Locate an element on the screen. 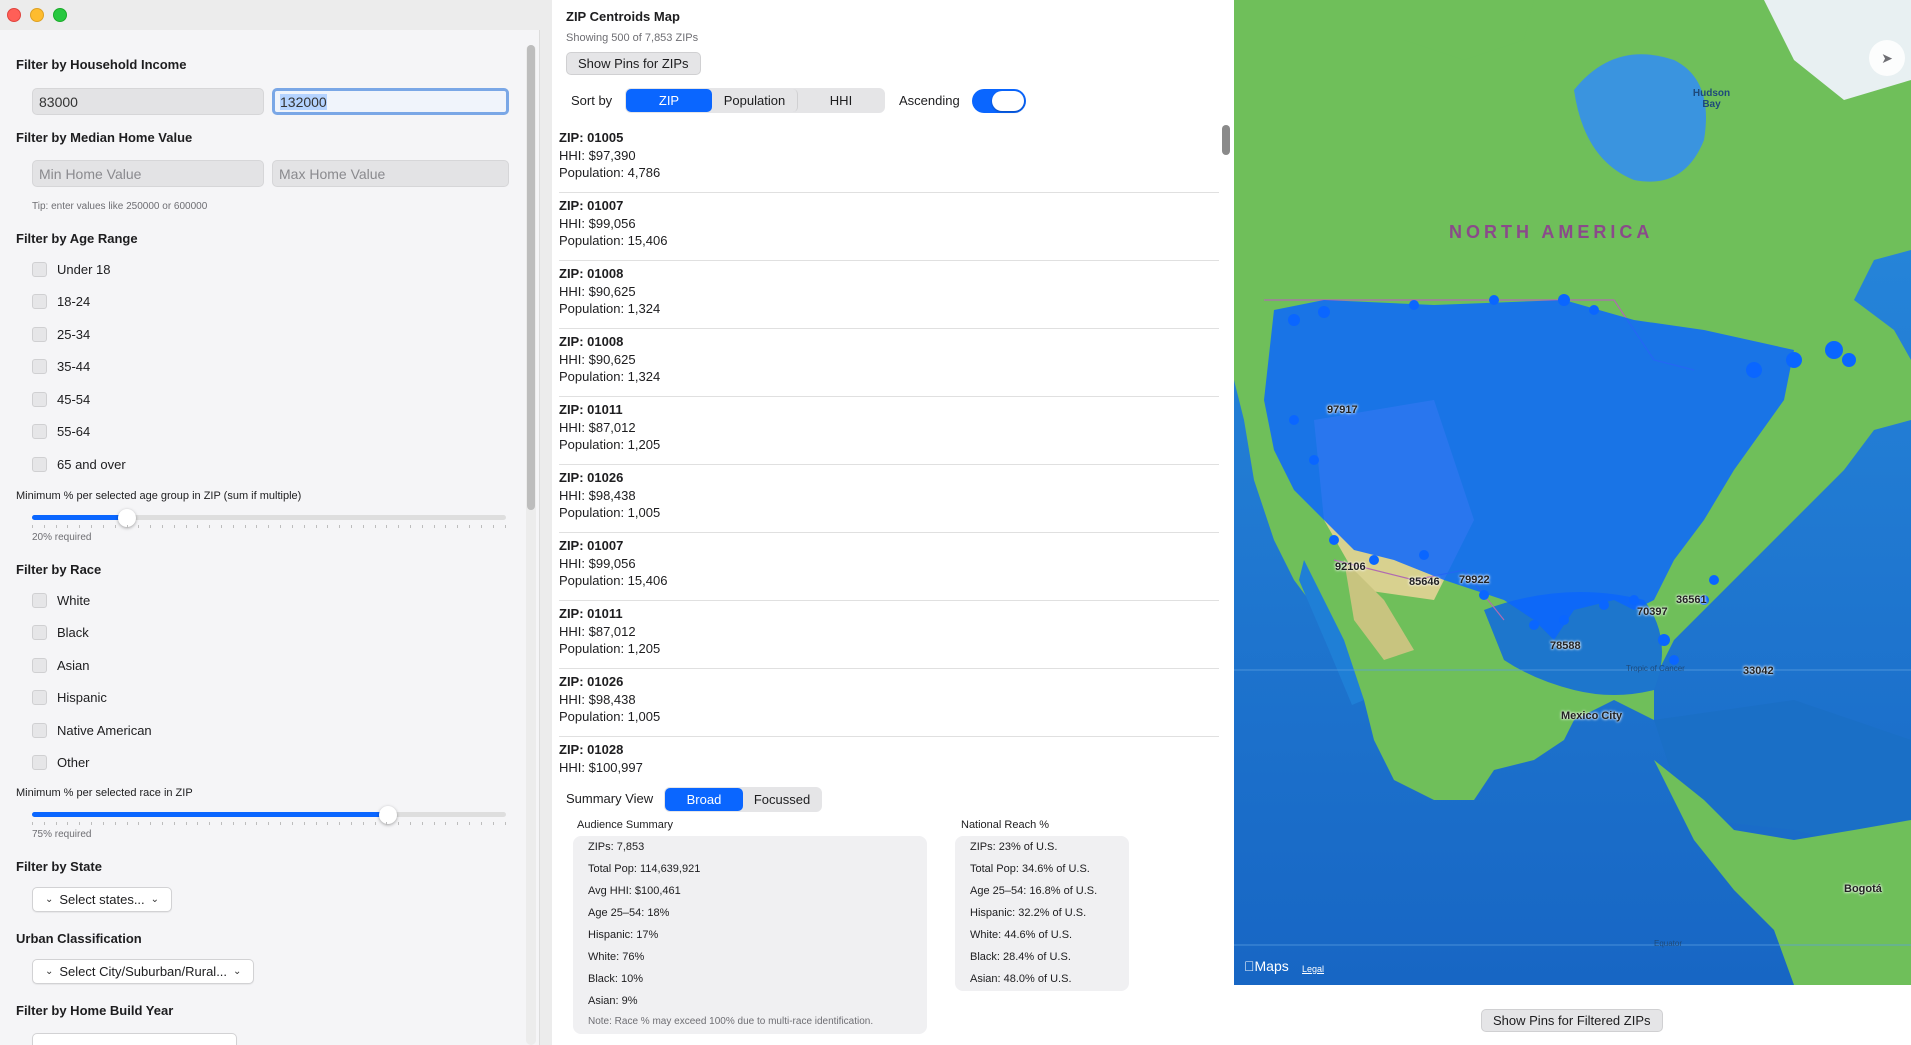 The image size is (1911, 1045). close-window-button is located at coordinates (14, 15).